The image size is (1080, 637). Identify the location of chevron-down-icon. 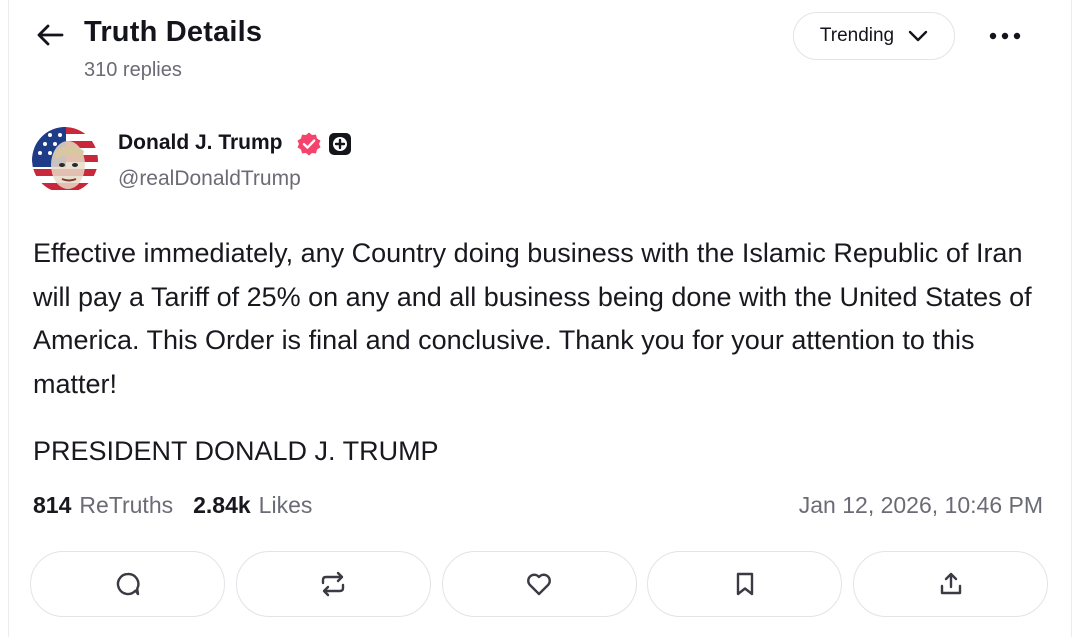
(918, 36).